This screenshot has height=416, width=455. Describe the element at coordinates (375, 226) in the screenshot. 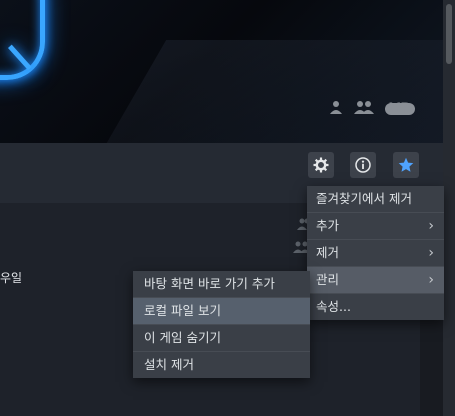

I see `menu-item-add: 추가 ›` at that location.